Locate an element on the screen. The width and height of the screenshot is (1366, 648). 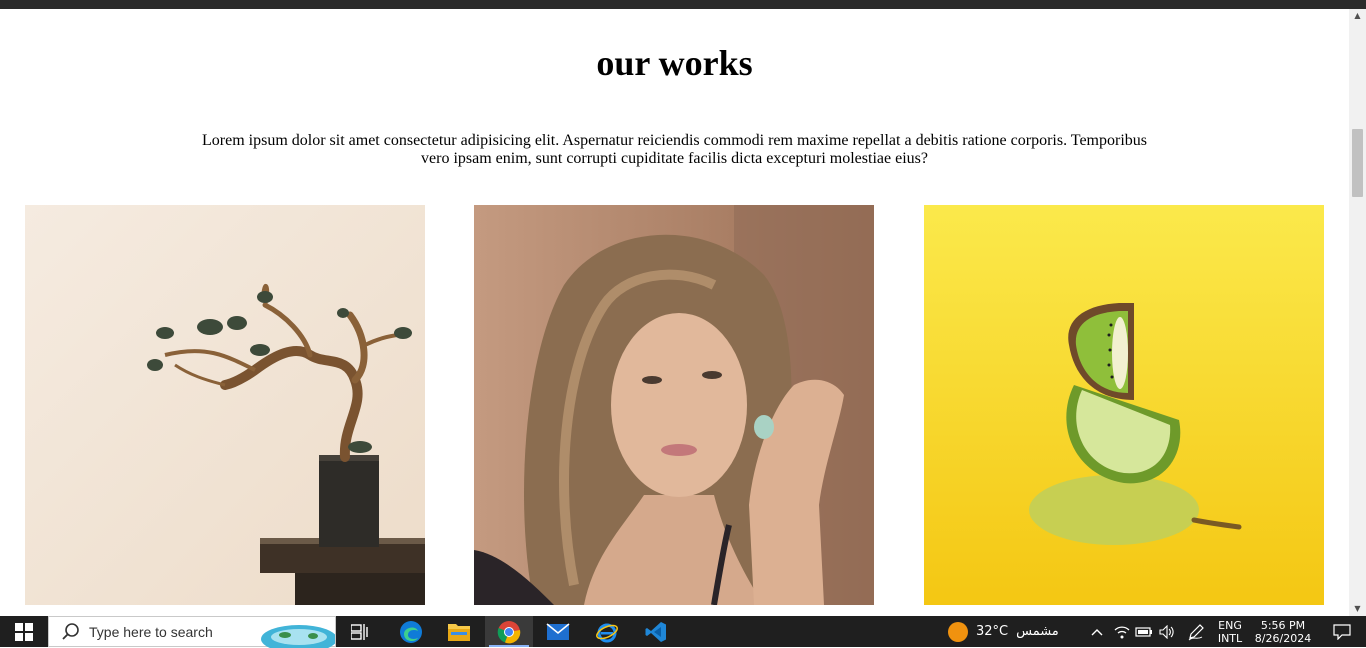
taskbar-internet-explorer is located at coordinates (607, 631).